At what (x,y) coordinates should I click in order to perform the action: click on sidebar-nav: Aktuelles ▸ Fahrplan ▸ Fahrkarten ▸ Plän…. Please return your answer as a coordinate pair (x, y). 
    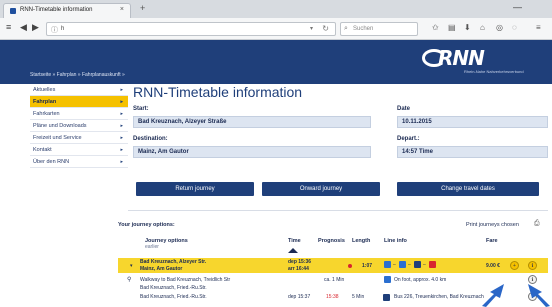
    Looking at the image, I should click on (79, 126).